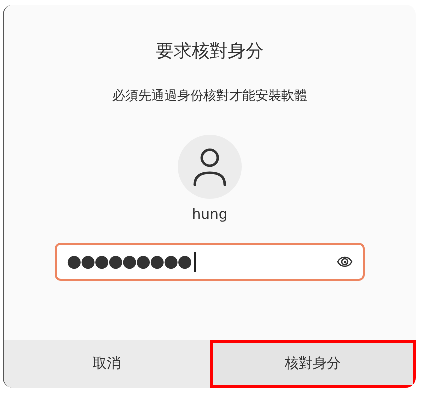  Describe the element at coordinates (107, 364) in the screenshot. I see `cancel-button: 取消` at that location.